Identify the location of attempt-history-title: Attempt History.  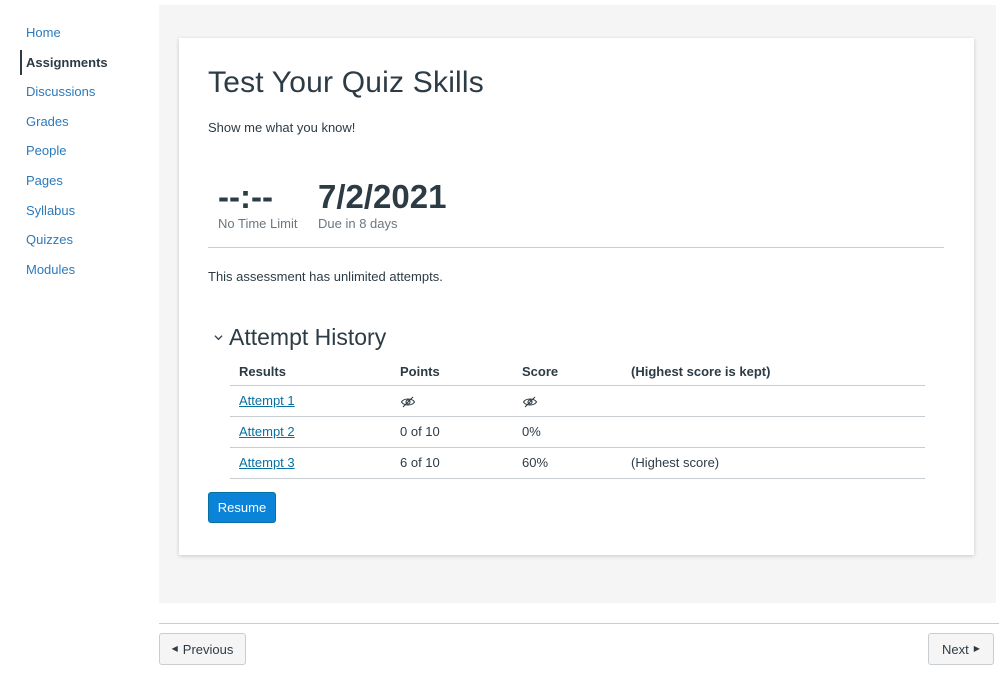
(308, 337).